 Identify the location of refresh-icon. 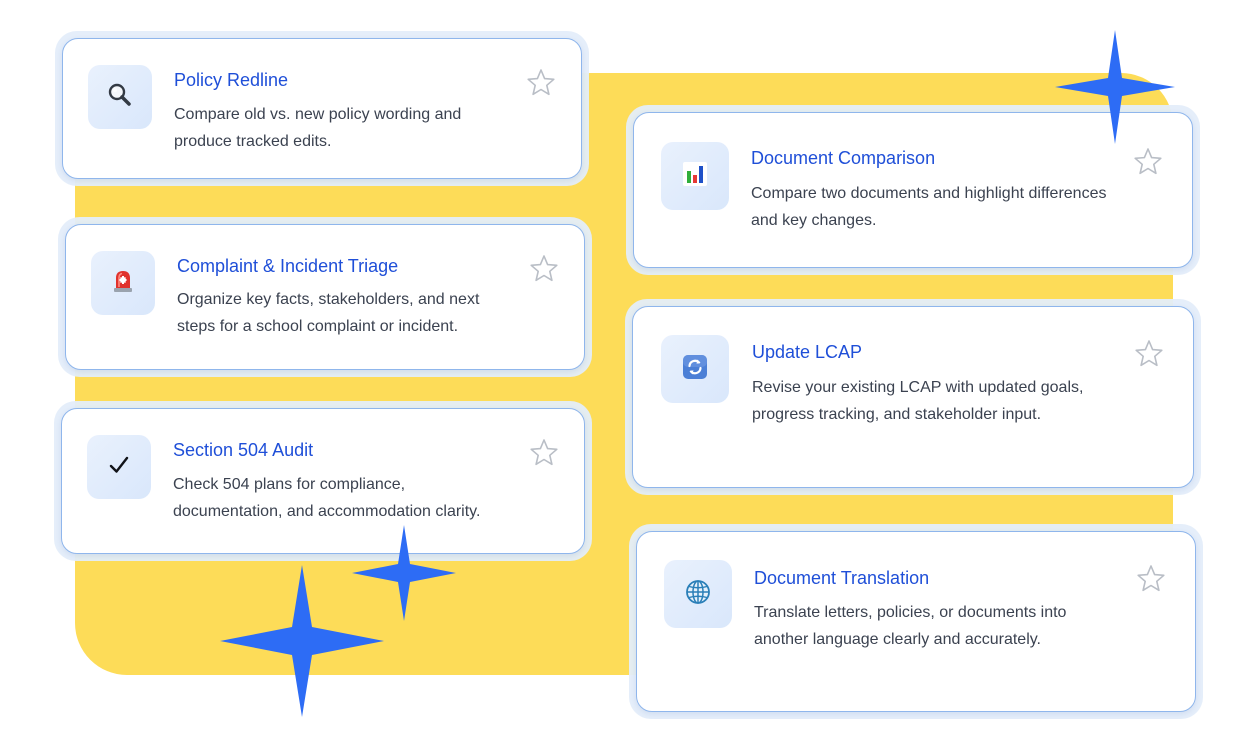
(695, 369).